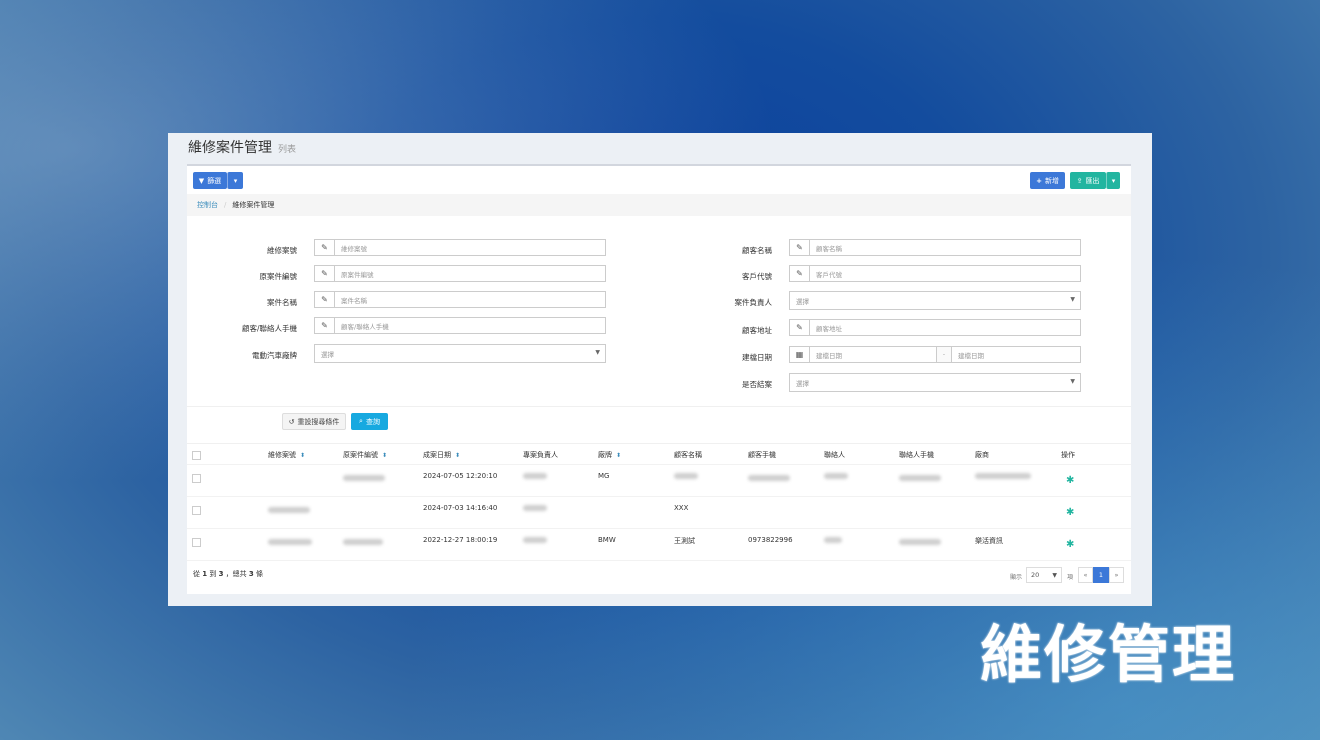  What do you see at coordinates (609, 455) in the screenshot?
I see `col-header-brand: 廠牌 ⬍` at bounding box center [609, 455].